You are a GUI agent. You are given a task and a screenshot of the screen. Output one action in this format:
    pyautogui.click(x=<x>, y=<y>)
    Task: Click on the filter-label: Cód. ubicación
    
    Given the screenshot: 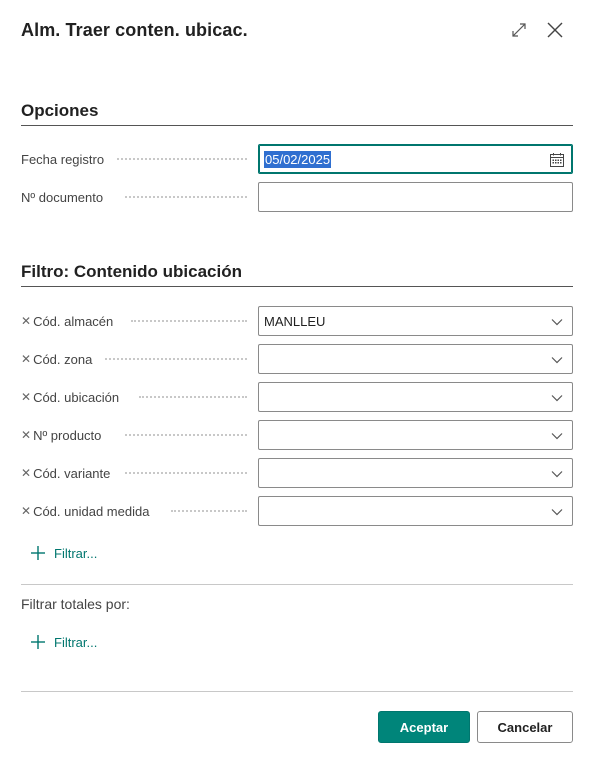 What is the action you would take?
    pyautogui.click(x=76, y=397)
    